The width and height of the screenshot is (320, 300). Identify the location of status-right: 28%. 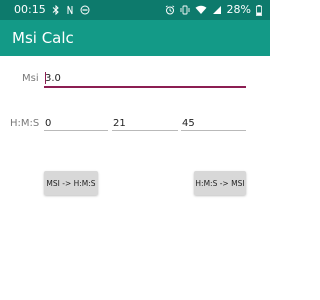
(213, 10).